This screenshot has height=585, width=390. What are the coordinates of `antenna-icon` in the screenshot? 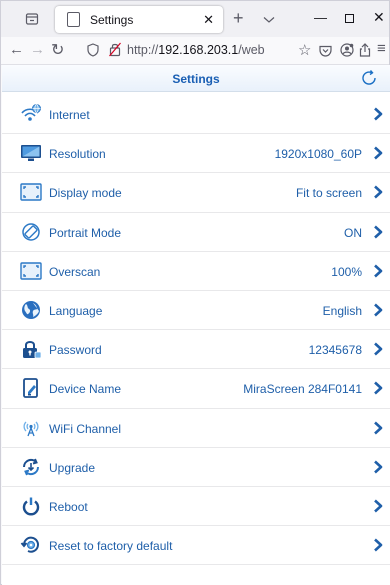 It's located at (31, 428).